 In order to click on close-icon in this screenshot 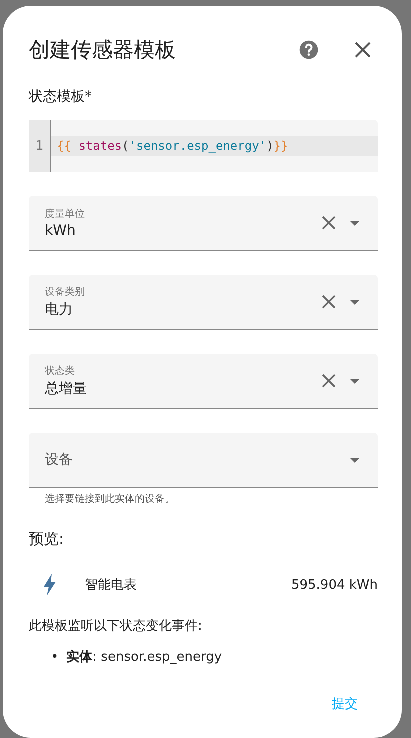, I will do `click(363, 50)`.